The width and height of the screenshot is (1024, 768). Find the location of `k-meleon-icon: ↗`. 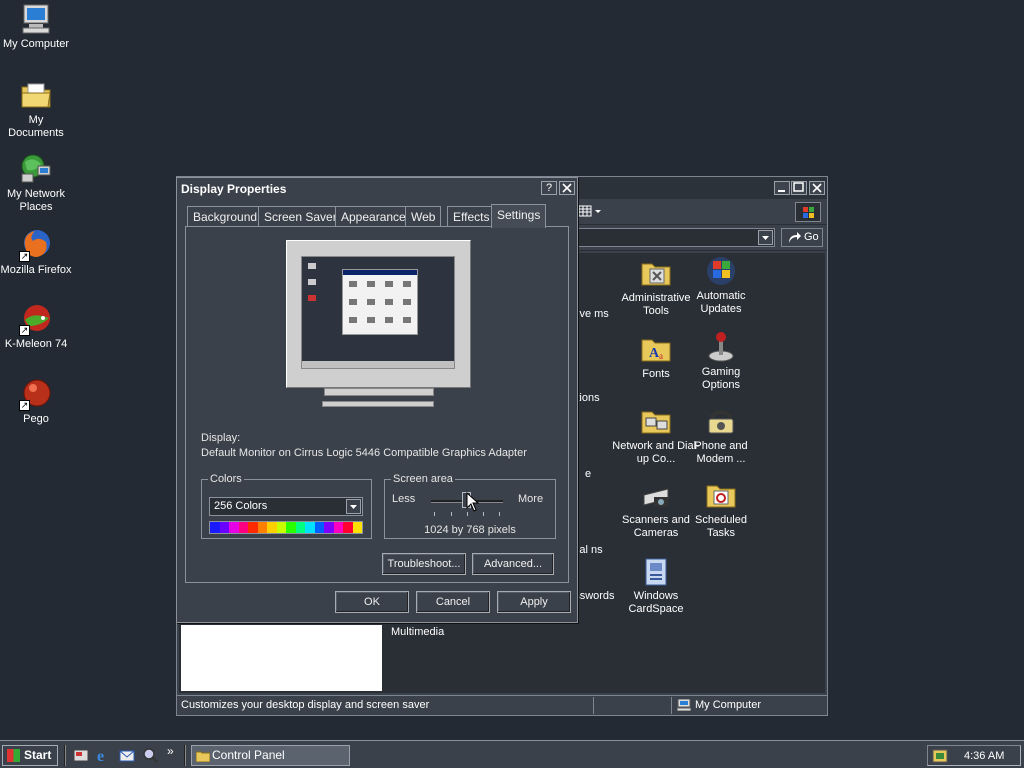

k-meleon-icon: ↗ is located at coordinates (36, 319).